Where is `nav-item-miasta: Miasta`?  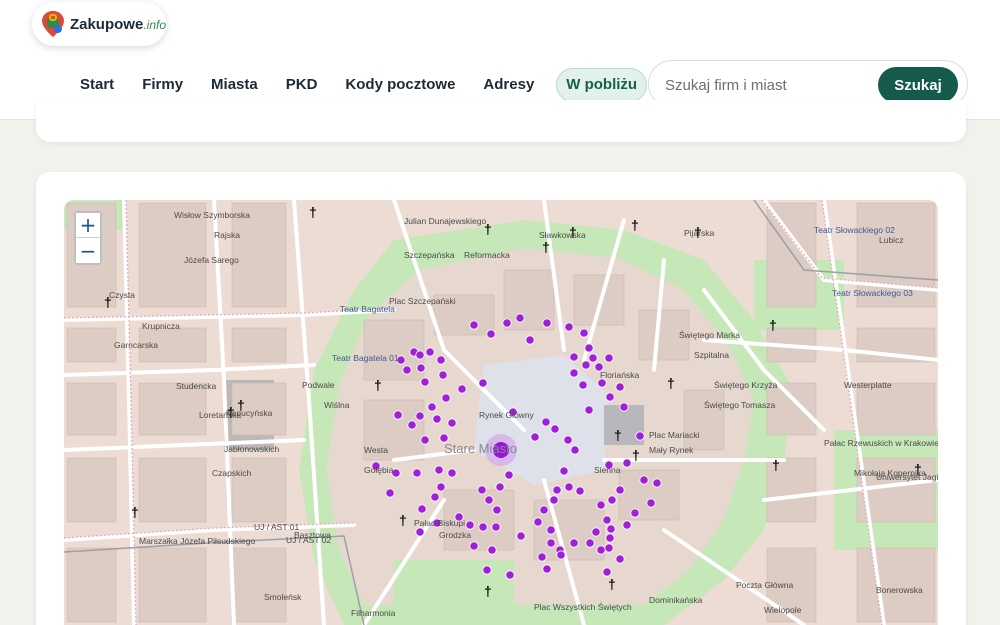 nav-item-miasta: Miasta is located at coordinates (234, 85).